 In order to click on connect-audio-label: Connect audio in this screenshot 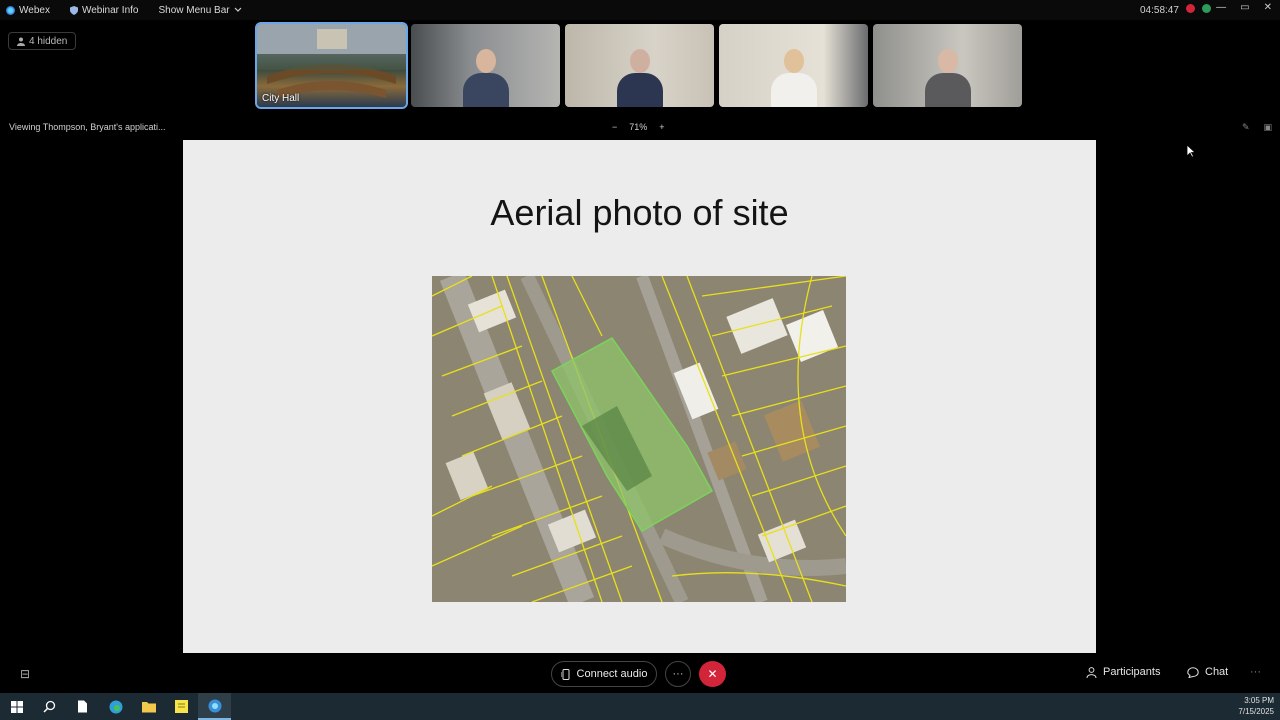, I will do `click(612, 674)`.